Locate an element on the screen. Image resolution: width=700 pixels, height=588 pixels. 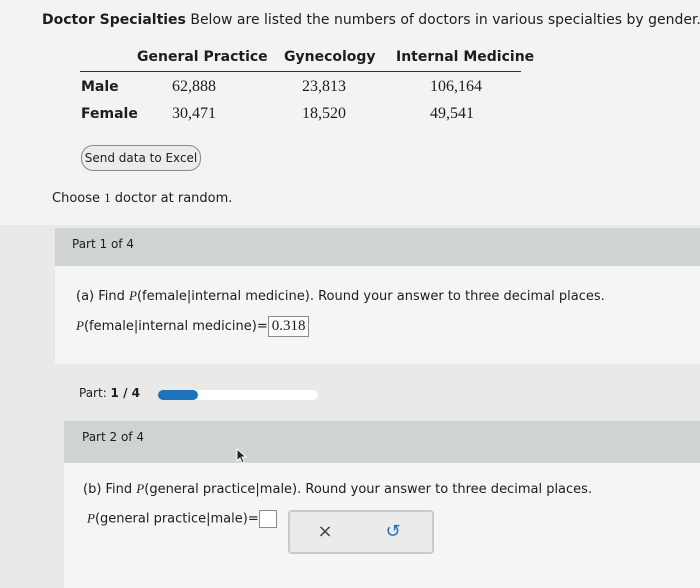
mouse-cursor-icon is located at coordinates (242, 456).